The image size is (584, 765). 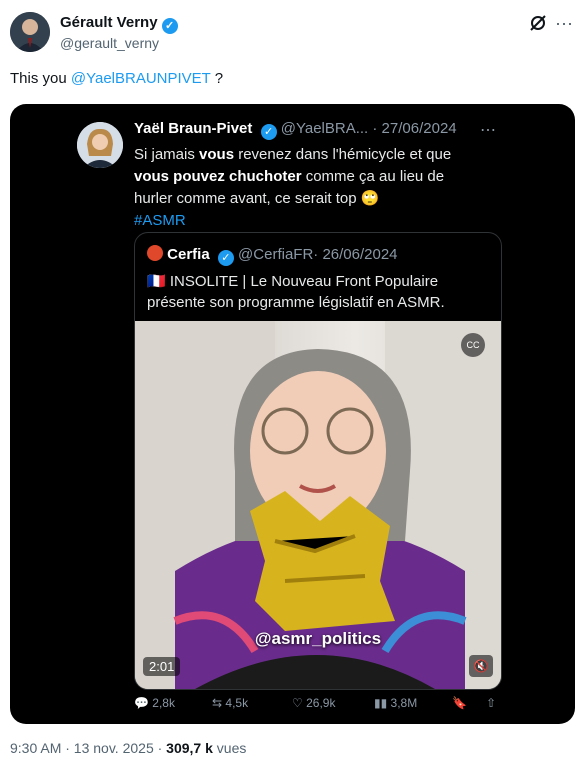 What do you see at coordinates (100, 145) in the screenshot?
I see `quoted-avatar` at bounding box center [100, 145].